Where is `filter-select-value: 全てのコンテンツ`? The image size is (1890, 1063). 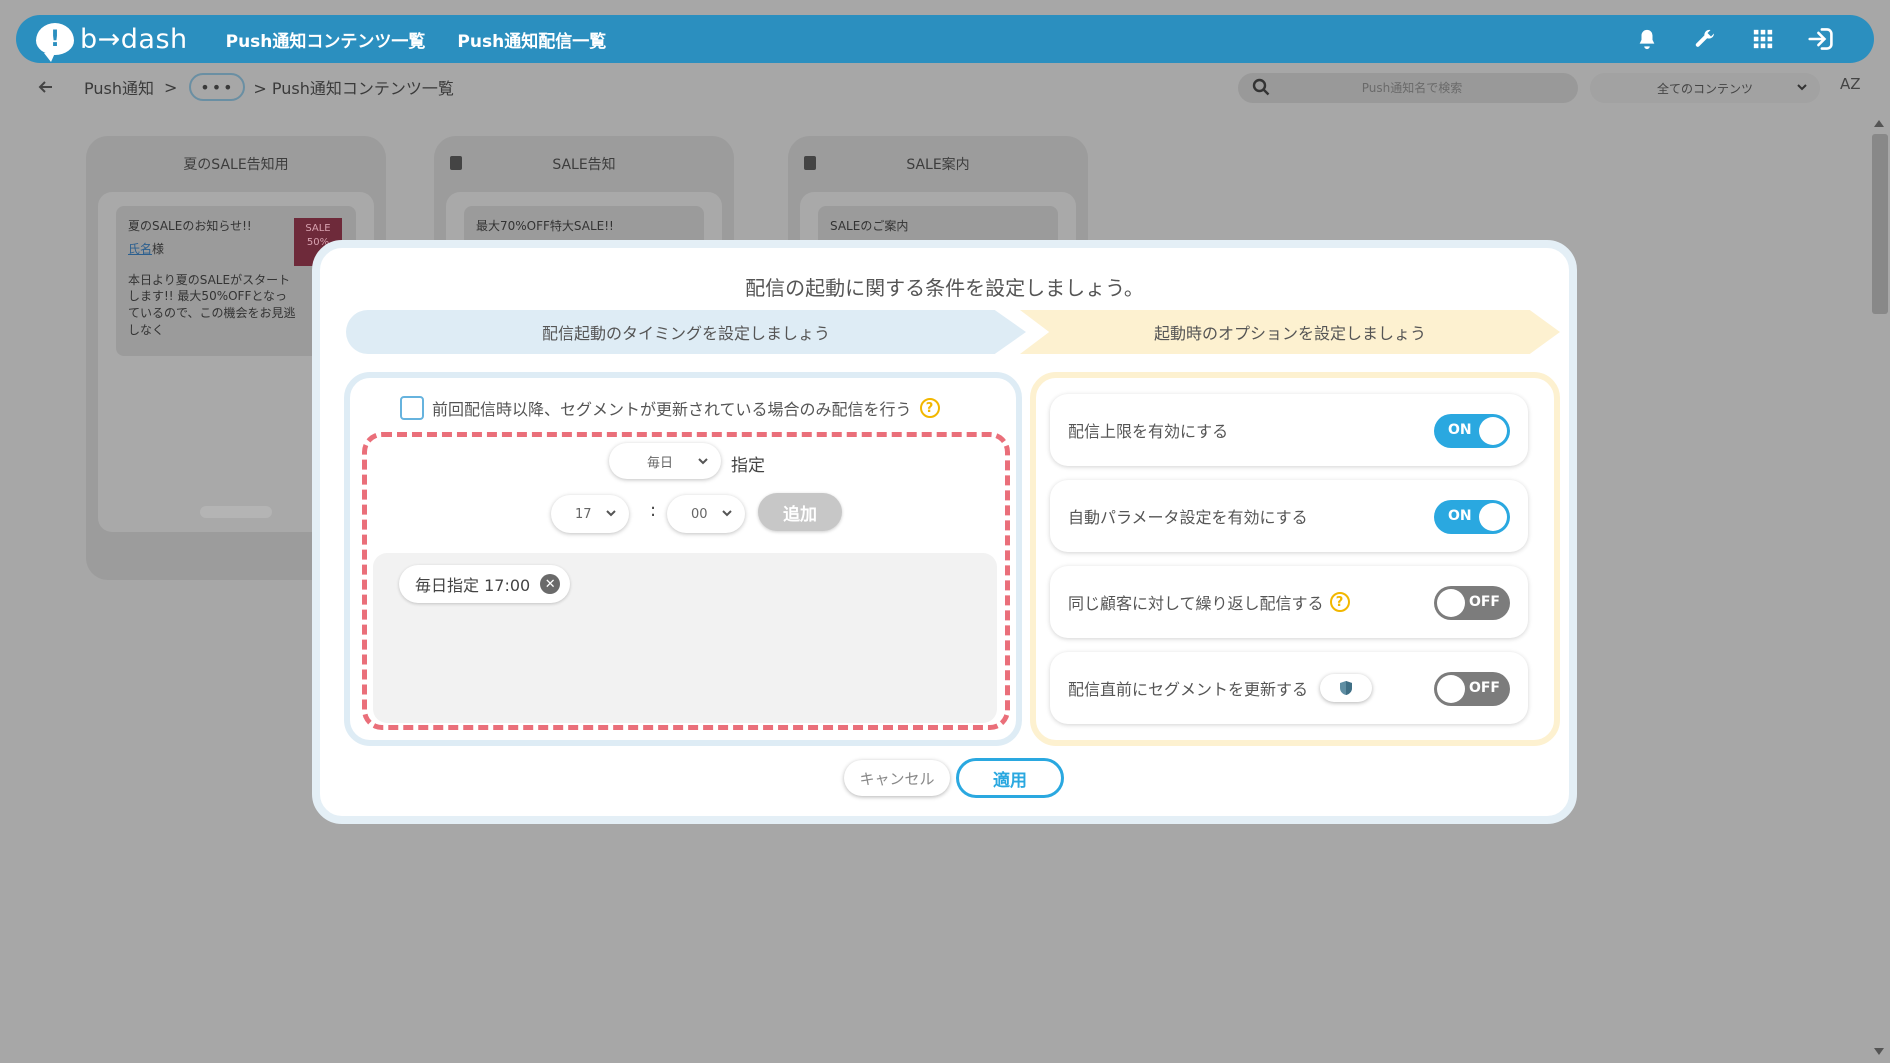 filter-select-value: 全てのコンテンツ is located at coordinates (1704, 88).